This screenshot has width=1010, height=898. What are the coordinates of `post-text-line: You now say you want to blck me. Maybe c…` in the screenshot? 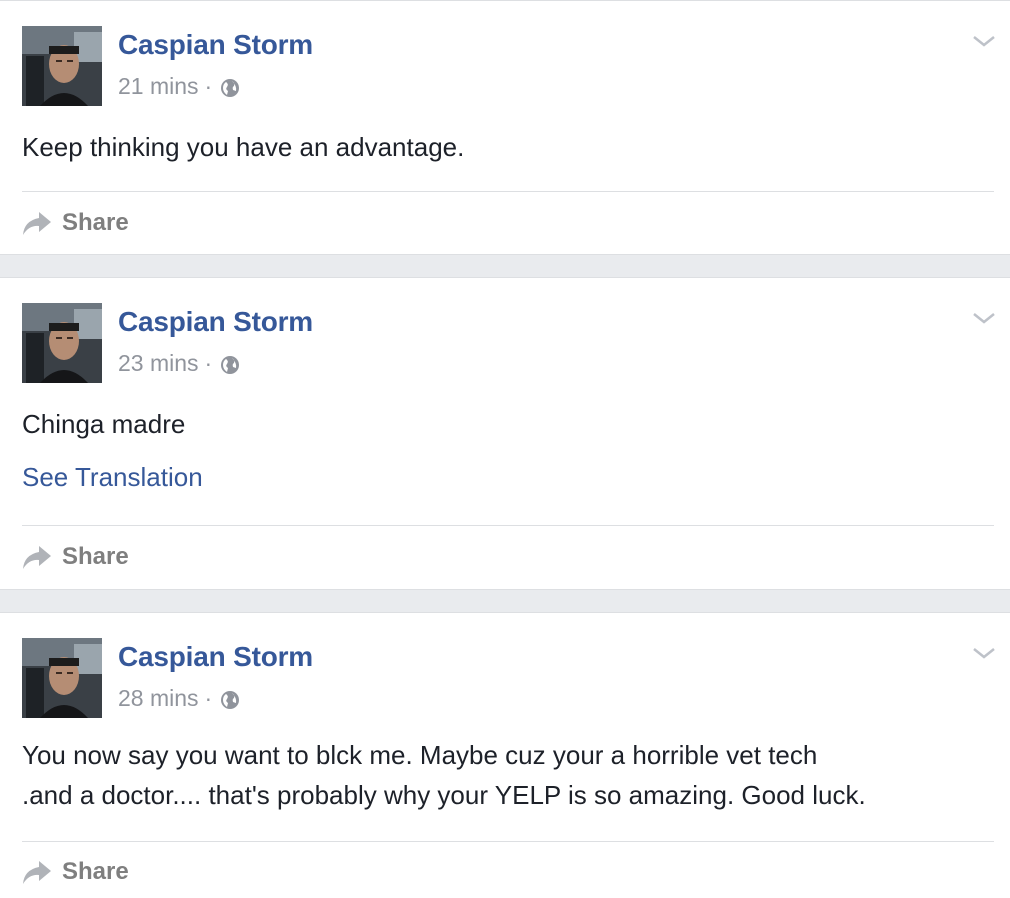 It's located at (420, 755).